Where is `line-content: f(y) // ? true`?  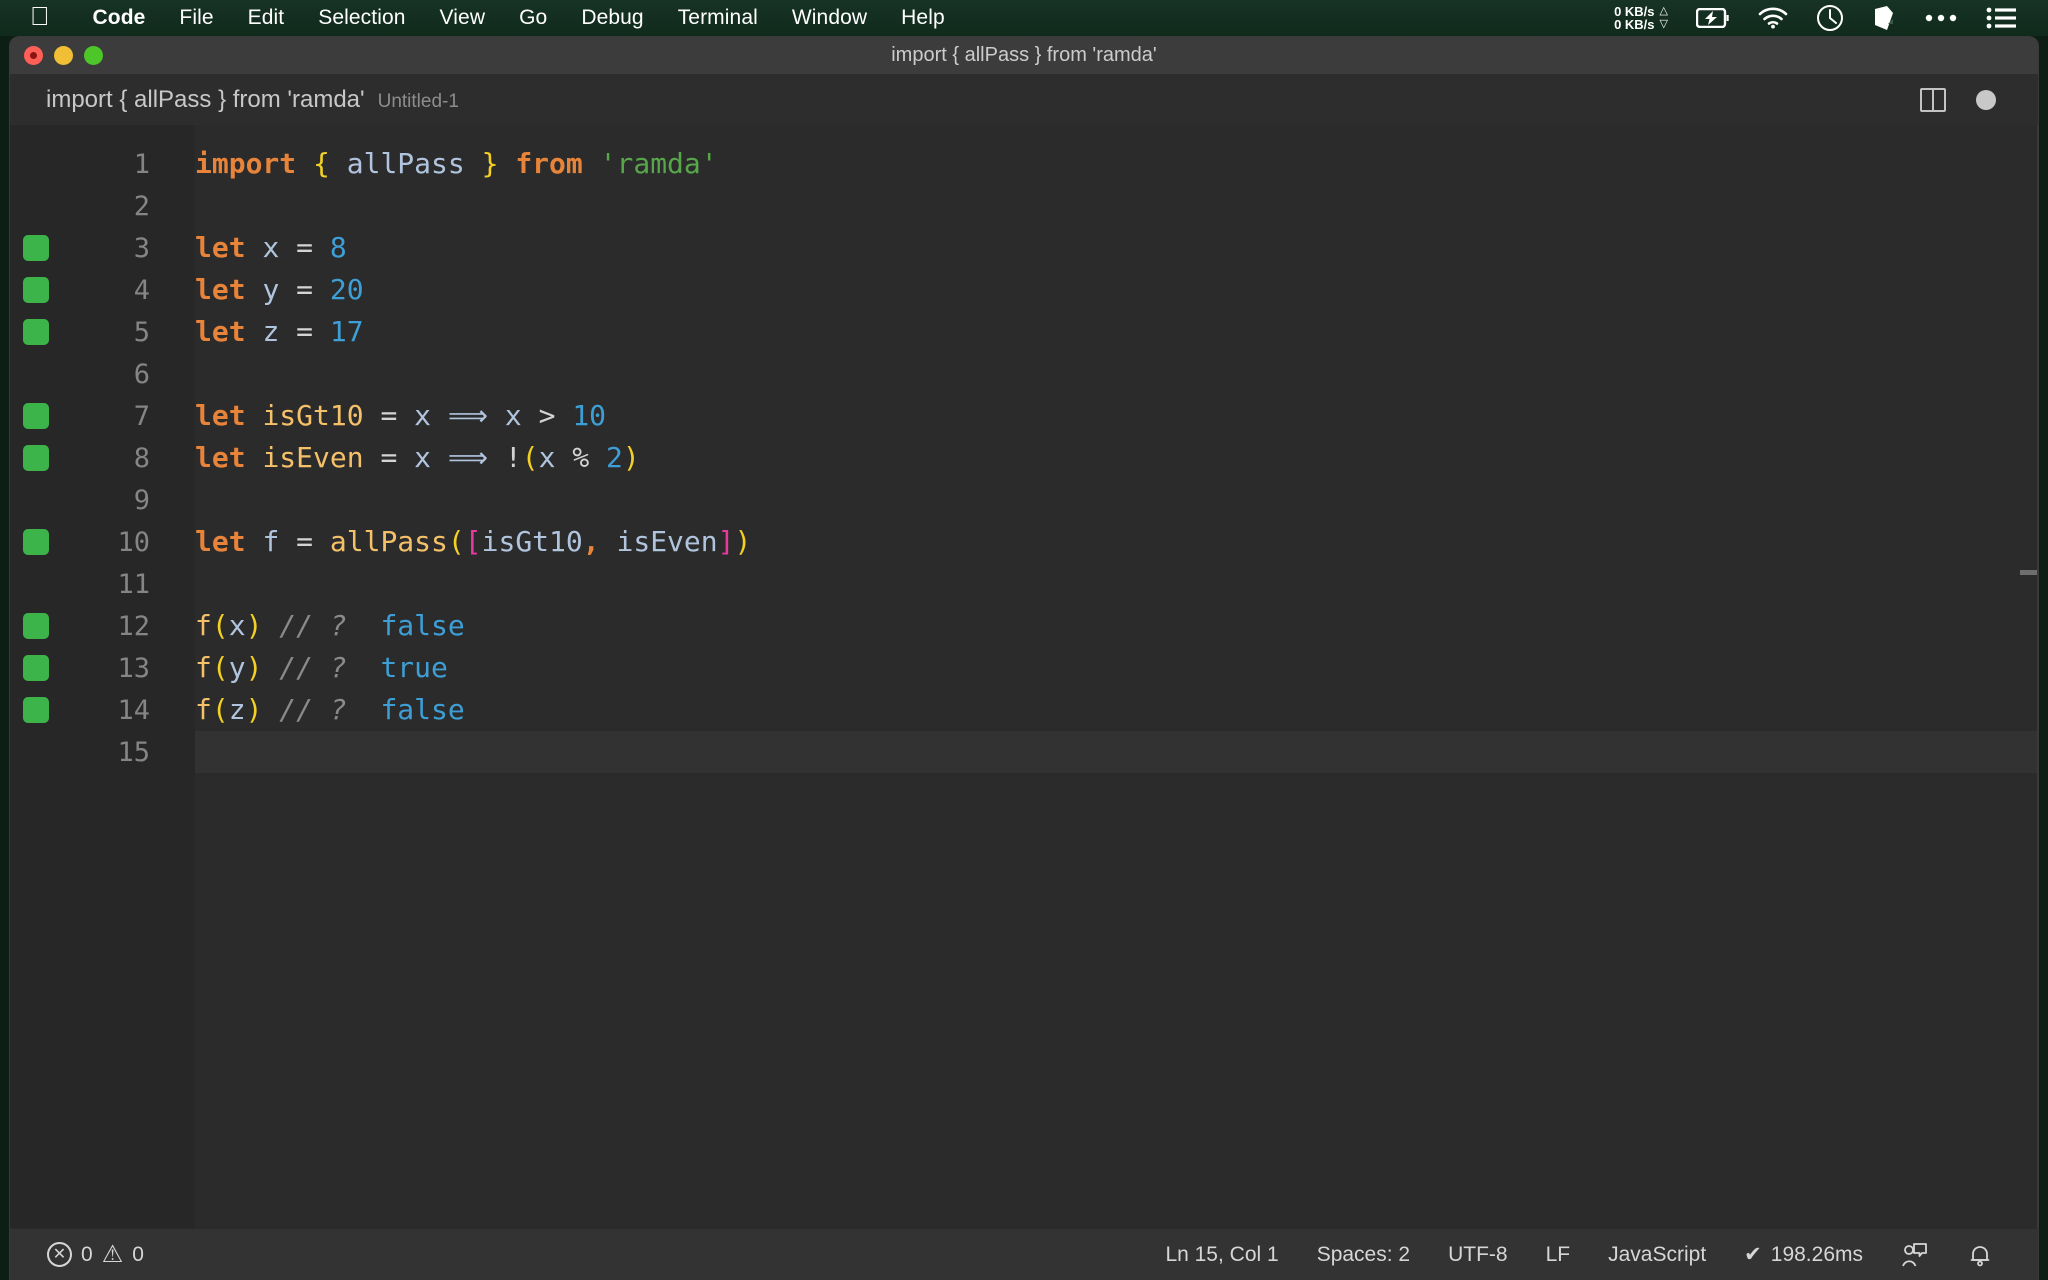 line-content: f(y) // ? true is located at coordinates (321, 667).